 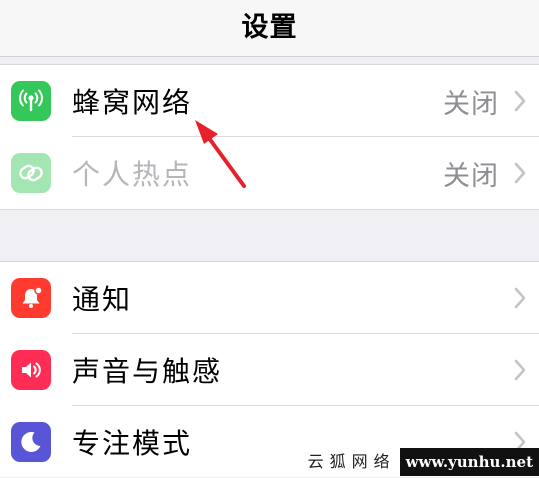 What do you see at coordinates (31, 442) in the screenshot?
I see `moon-icon` at bounding box center [31, 442].